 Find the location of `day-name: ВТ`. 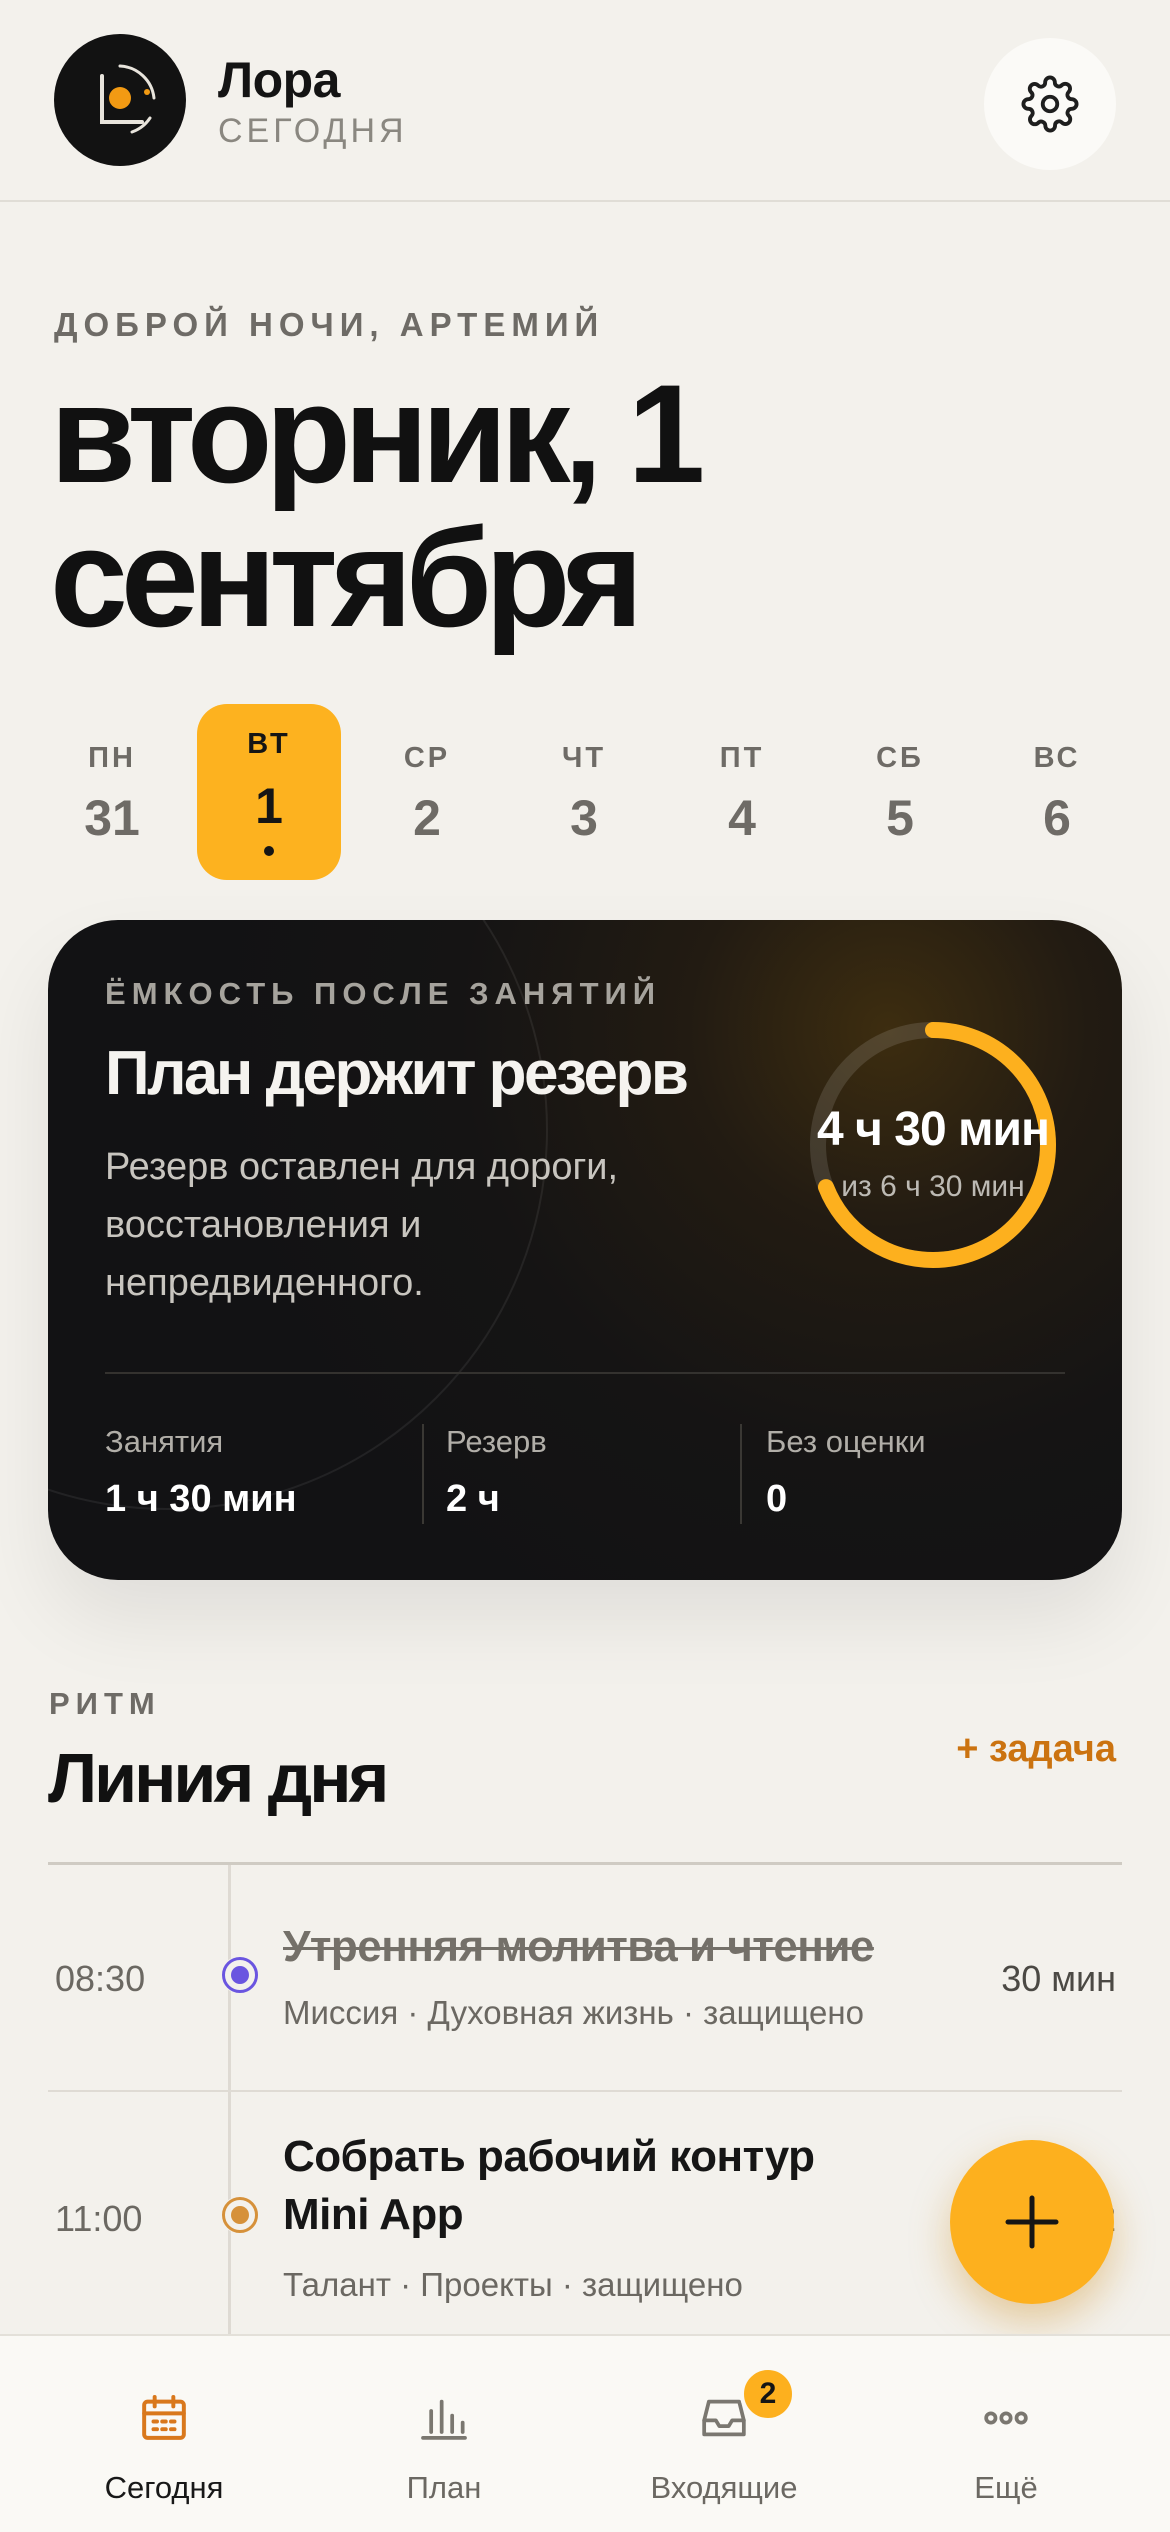

day-name: ВТ is located at coordinates (269, 744).